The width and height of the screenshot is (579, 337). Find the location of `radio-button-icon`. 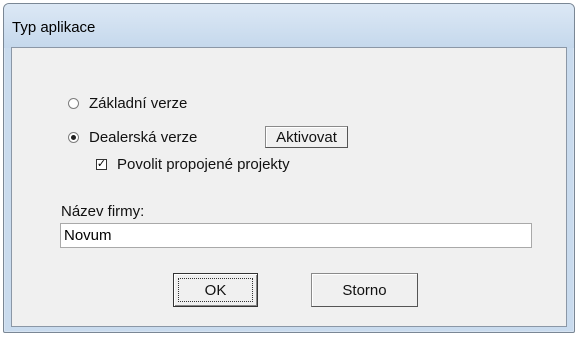

radio-button-icon is located at coordinates (73, 103).